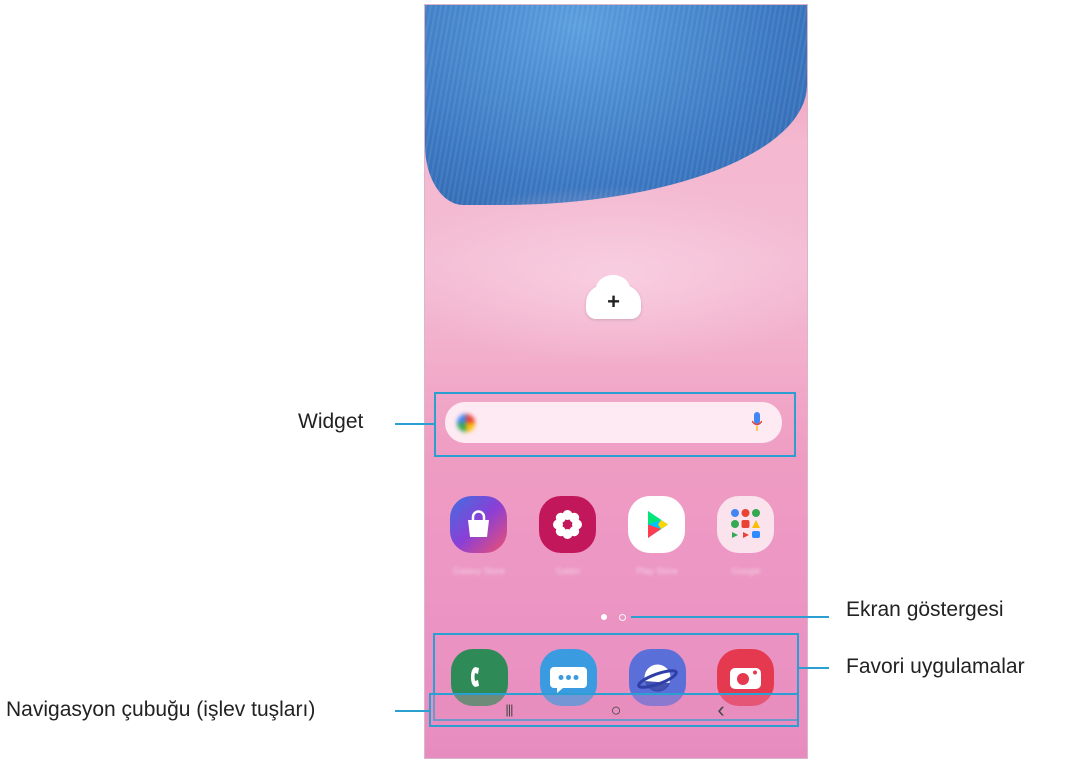 The width and height of the screenshot is (1069, 762). What do you see at coordinates (925, 609) in the screenshot?
I see `page-indicator-callout: Ekran göstergesi` at bounding box center [925, 609].